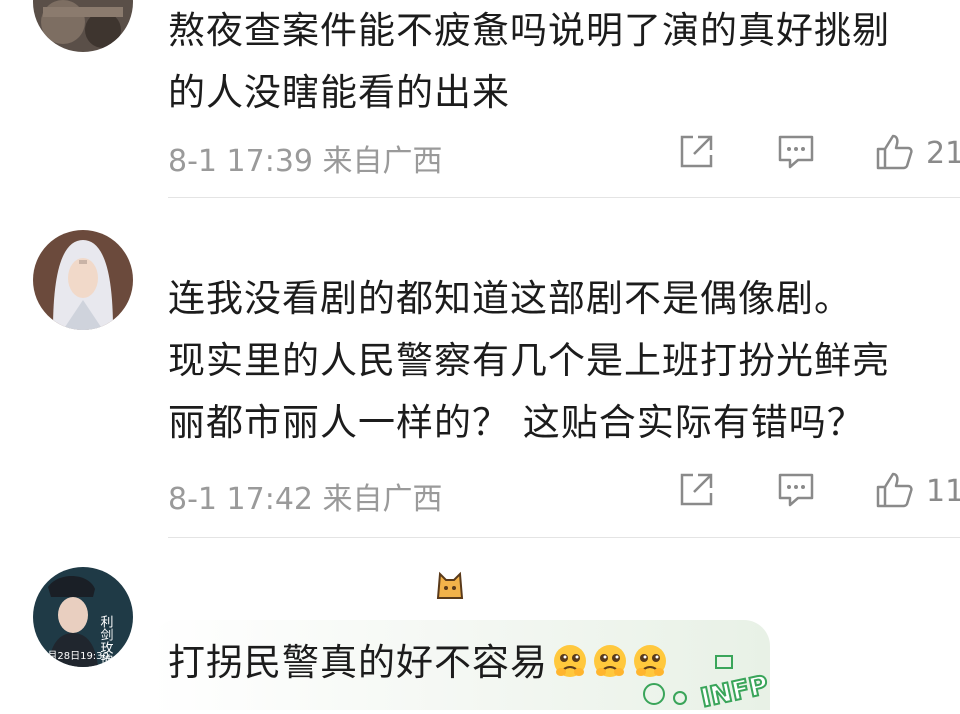  I want to click on comment-time: 8-1 17:42, so click(240, 499).